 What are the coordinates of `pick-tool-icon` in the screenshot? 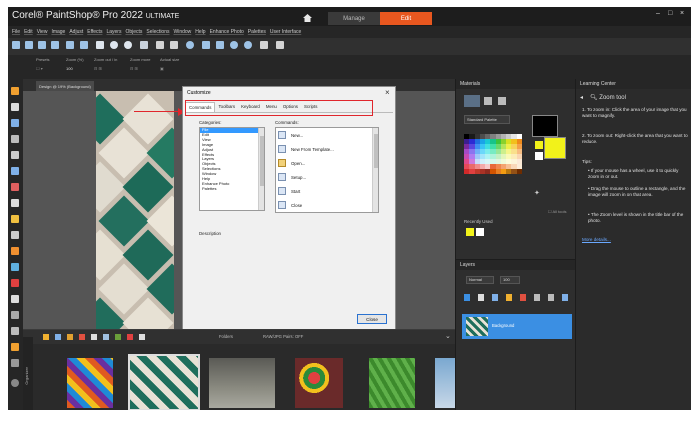 It's located at (15, 107).